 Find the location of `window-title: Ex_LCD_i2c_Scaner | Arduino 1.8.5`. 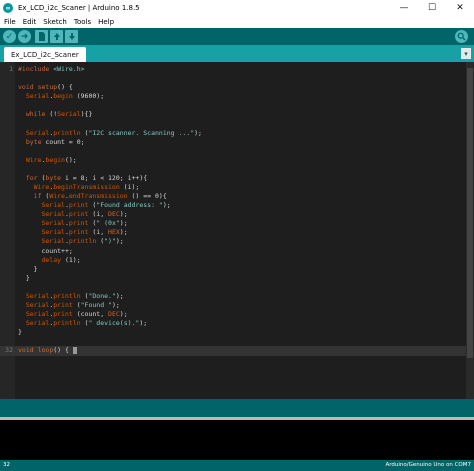

window-title: Ex_LCD_i2c_Scaner | Arduino 1.8.5 is located at coordinates (79, 8).